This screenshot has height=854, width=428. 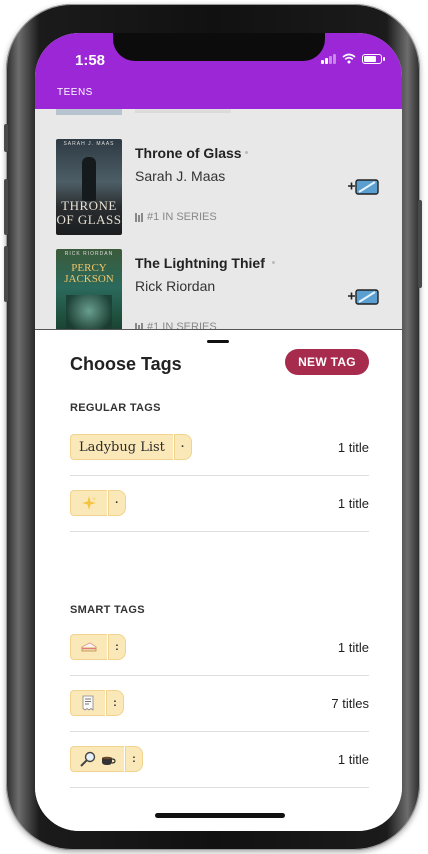 What do you see at coordinates (220, 815) in the screenshot?
I see `home-indicator` at bounding box center [220, 815].